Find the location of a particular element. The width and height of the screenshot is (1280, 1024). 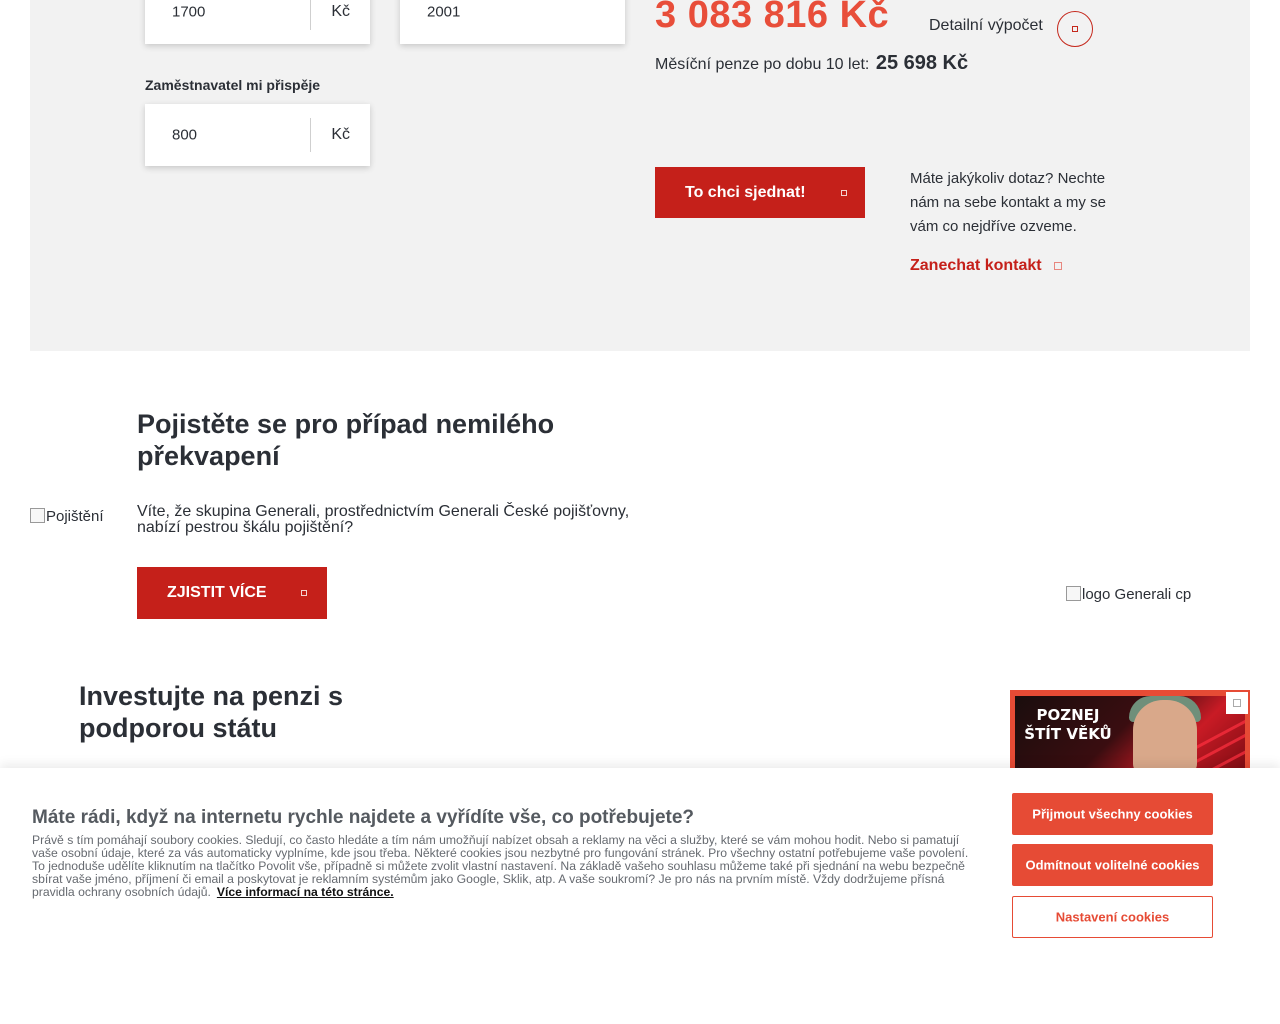

accept-all-cookies-button: Přijmout všechny cookies is located at coordinates (1112, 814).